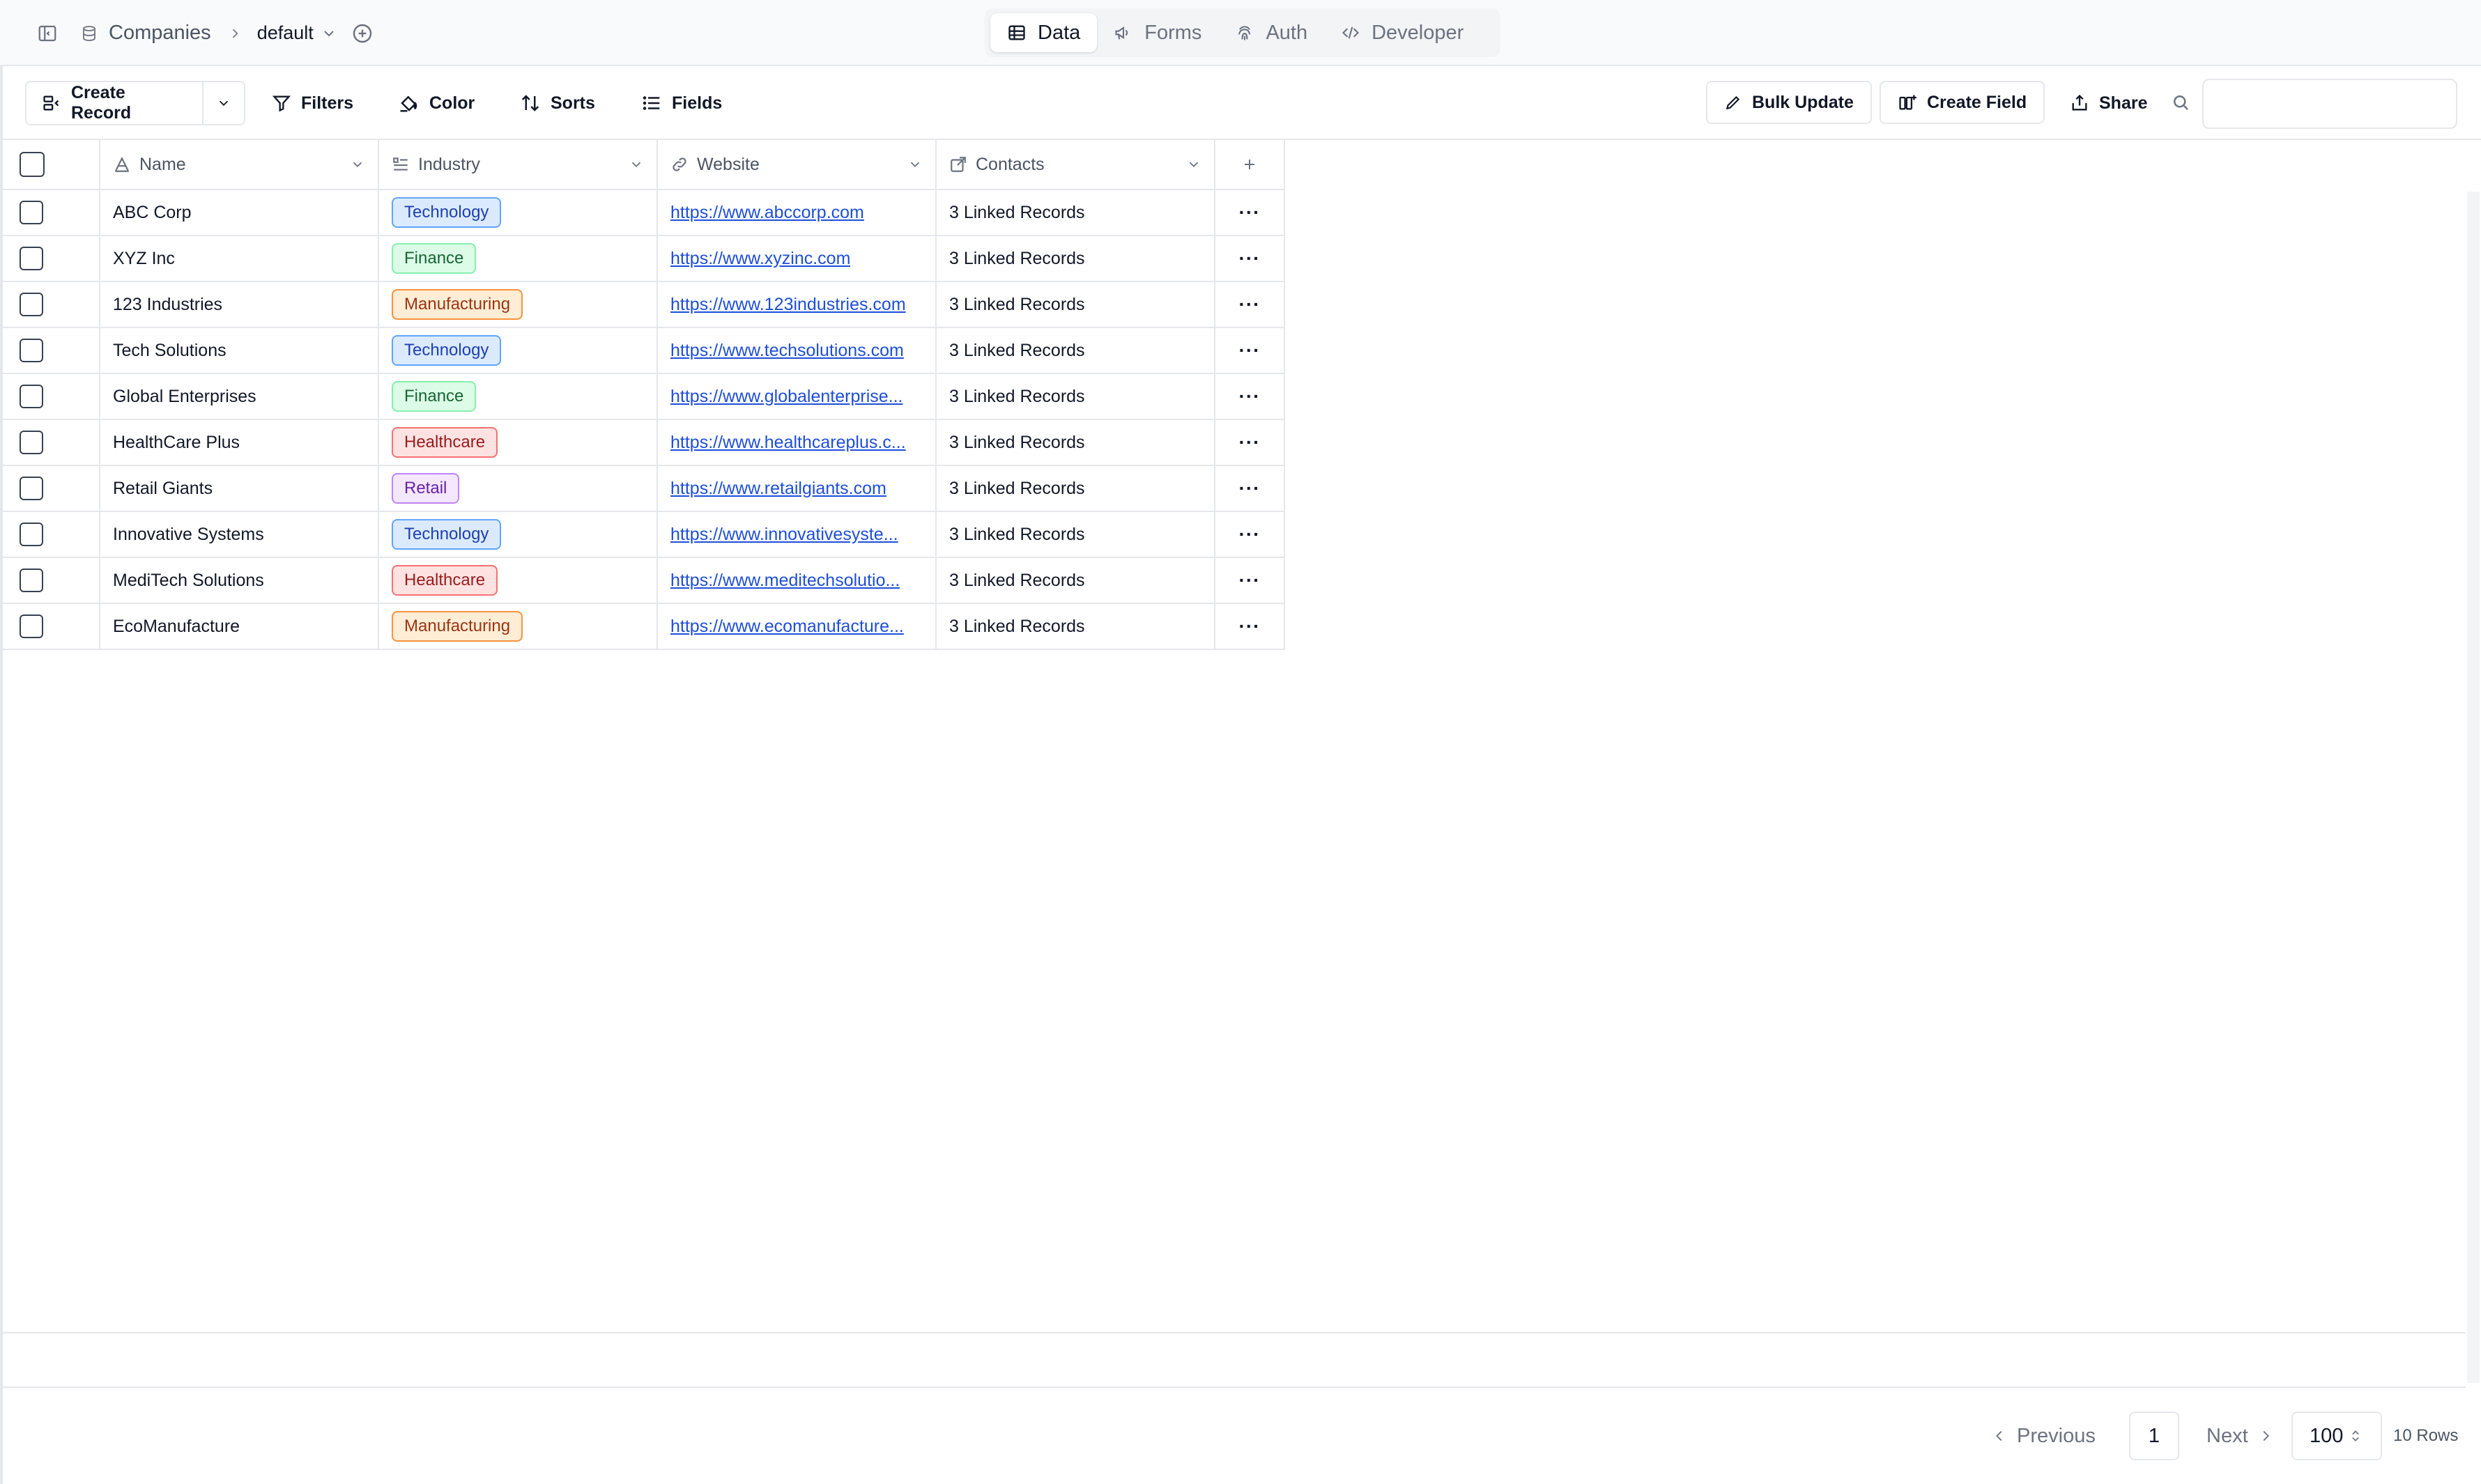 Image resolution: width=2481 pixels, height=1484 pixels. I want to click on cell-industry: Retail, so click(519, 489).